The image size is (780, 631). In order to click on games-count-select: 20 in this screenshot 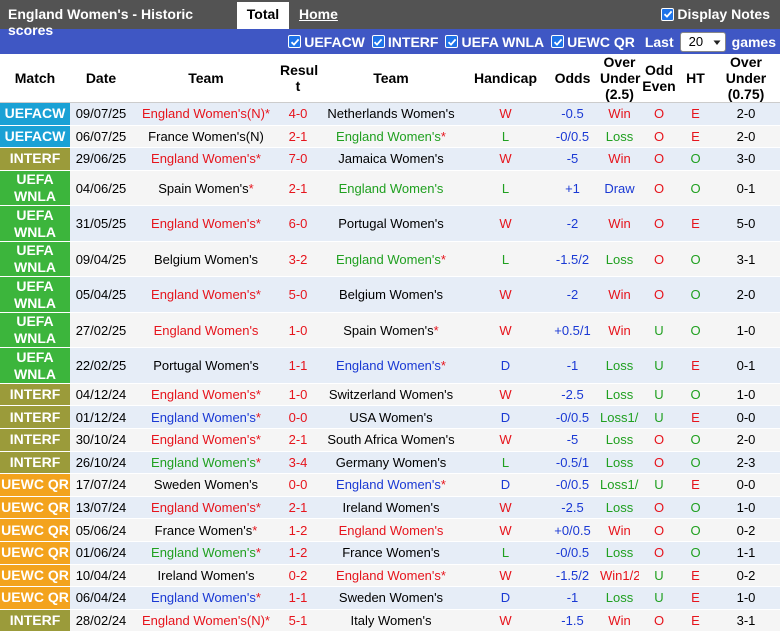, I will do `click(702, 41)`.